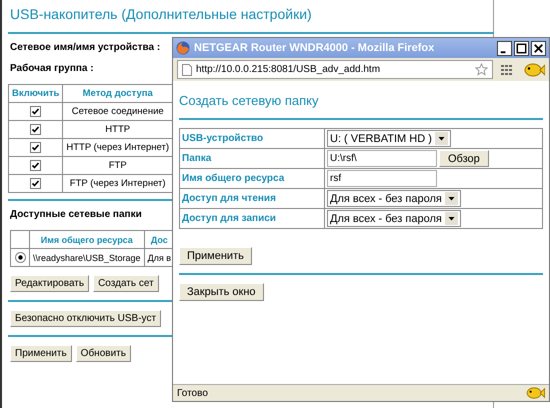  What do you see at coordinates (252, 178) in the screenshot?
I see `form-label: Имя общего ресурса` at bounding box center [252, 178].